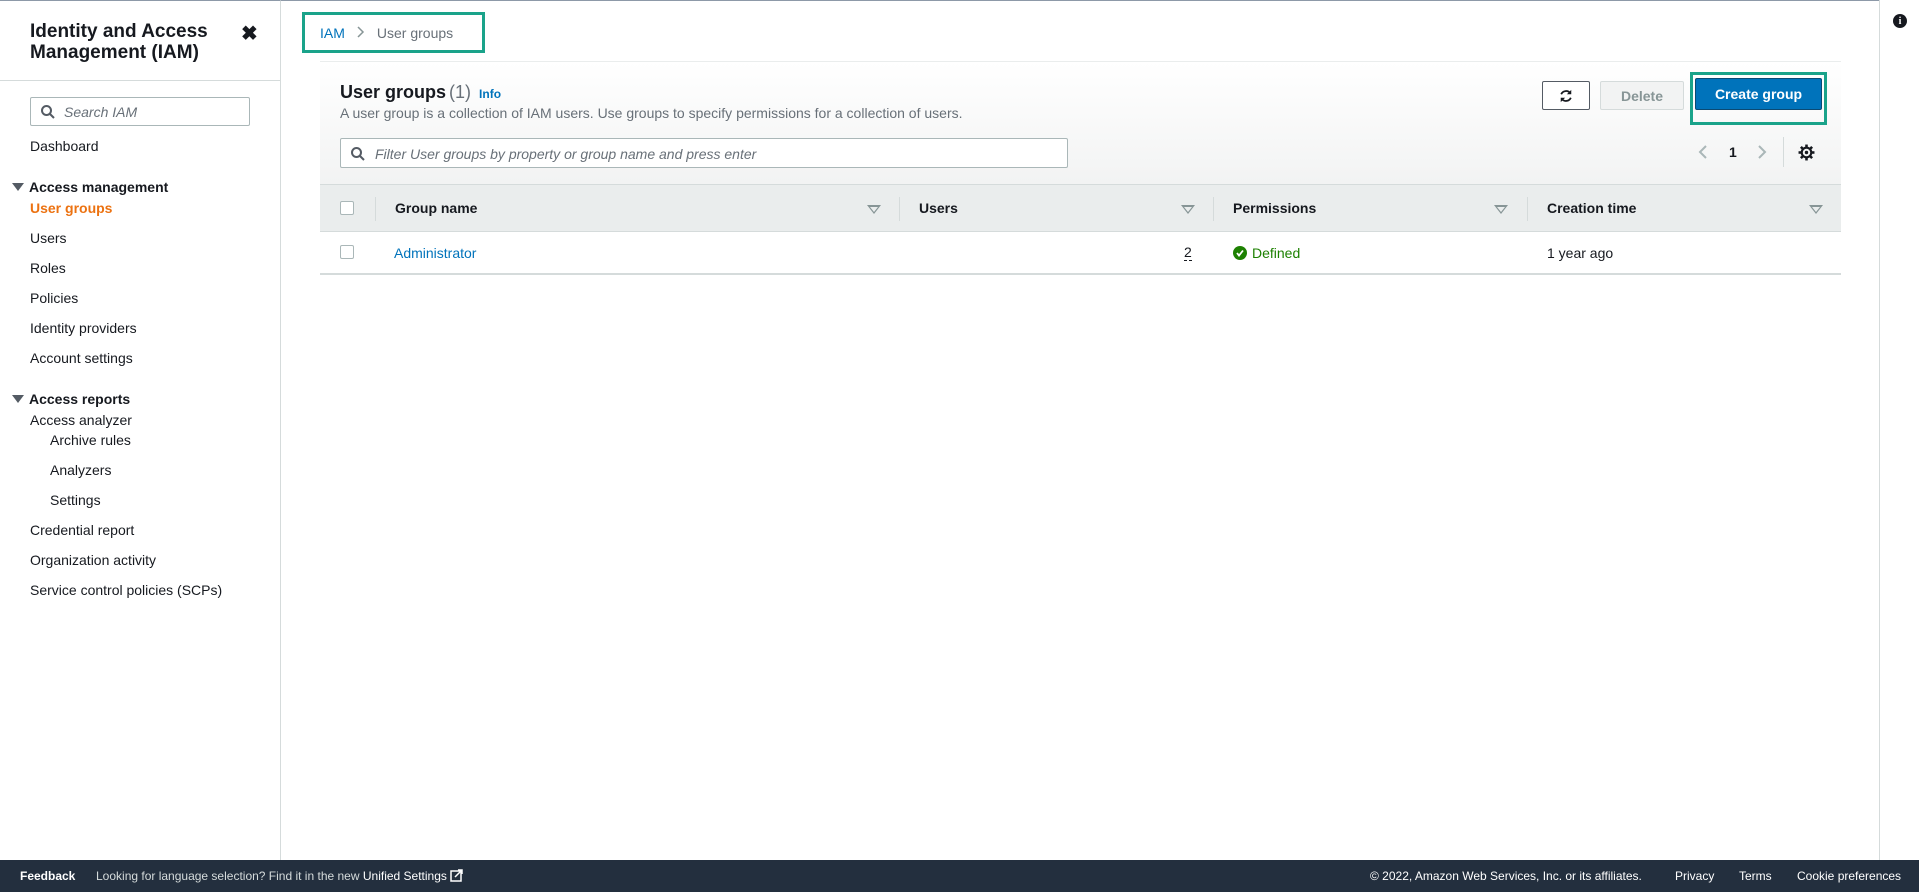  I want to click on sidebar-item-roles: Roles, so click(48, 268).